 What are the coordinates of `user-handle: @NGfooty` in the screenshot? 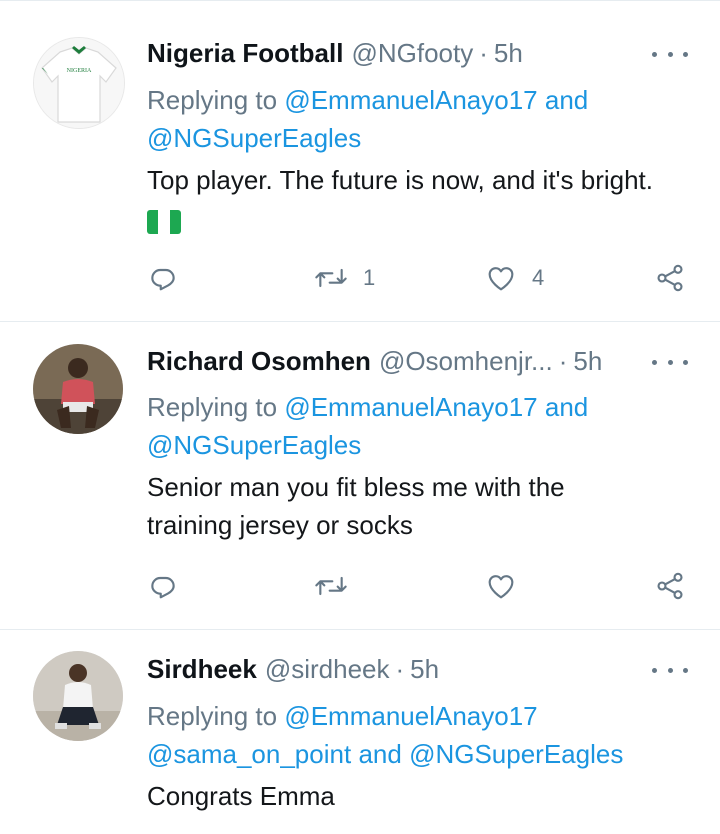 It's located at (412, 53).